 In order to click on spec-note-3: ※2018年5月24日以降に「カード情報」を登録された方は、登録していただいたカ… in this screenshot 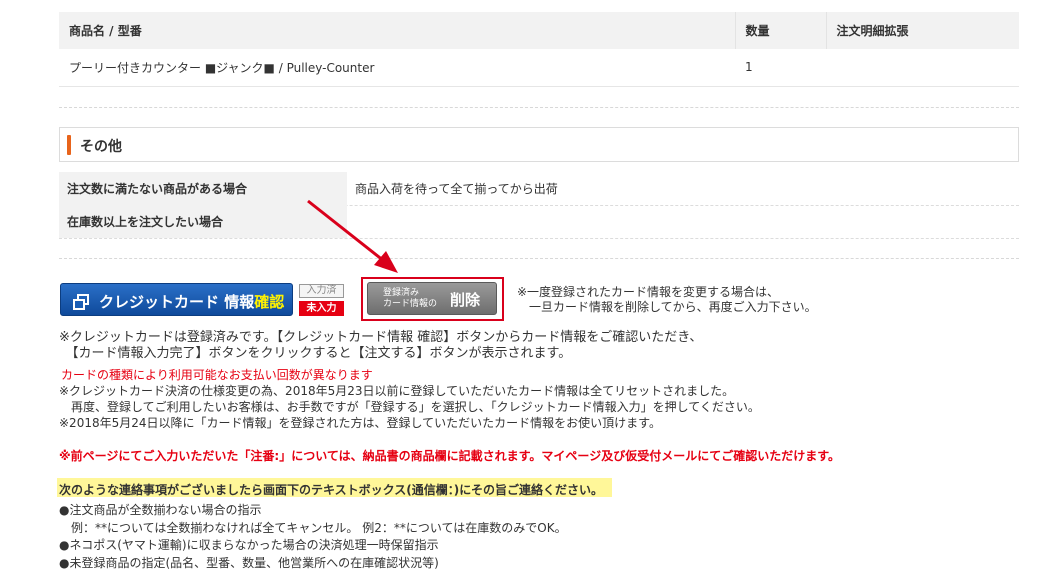, I will do `click(360, 423)`.